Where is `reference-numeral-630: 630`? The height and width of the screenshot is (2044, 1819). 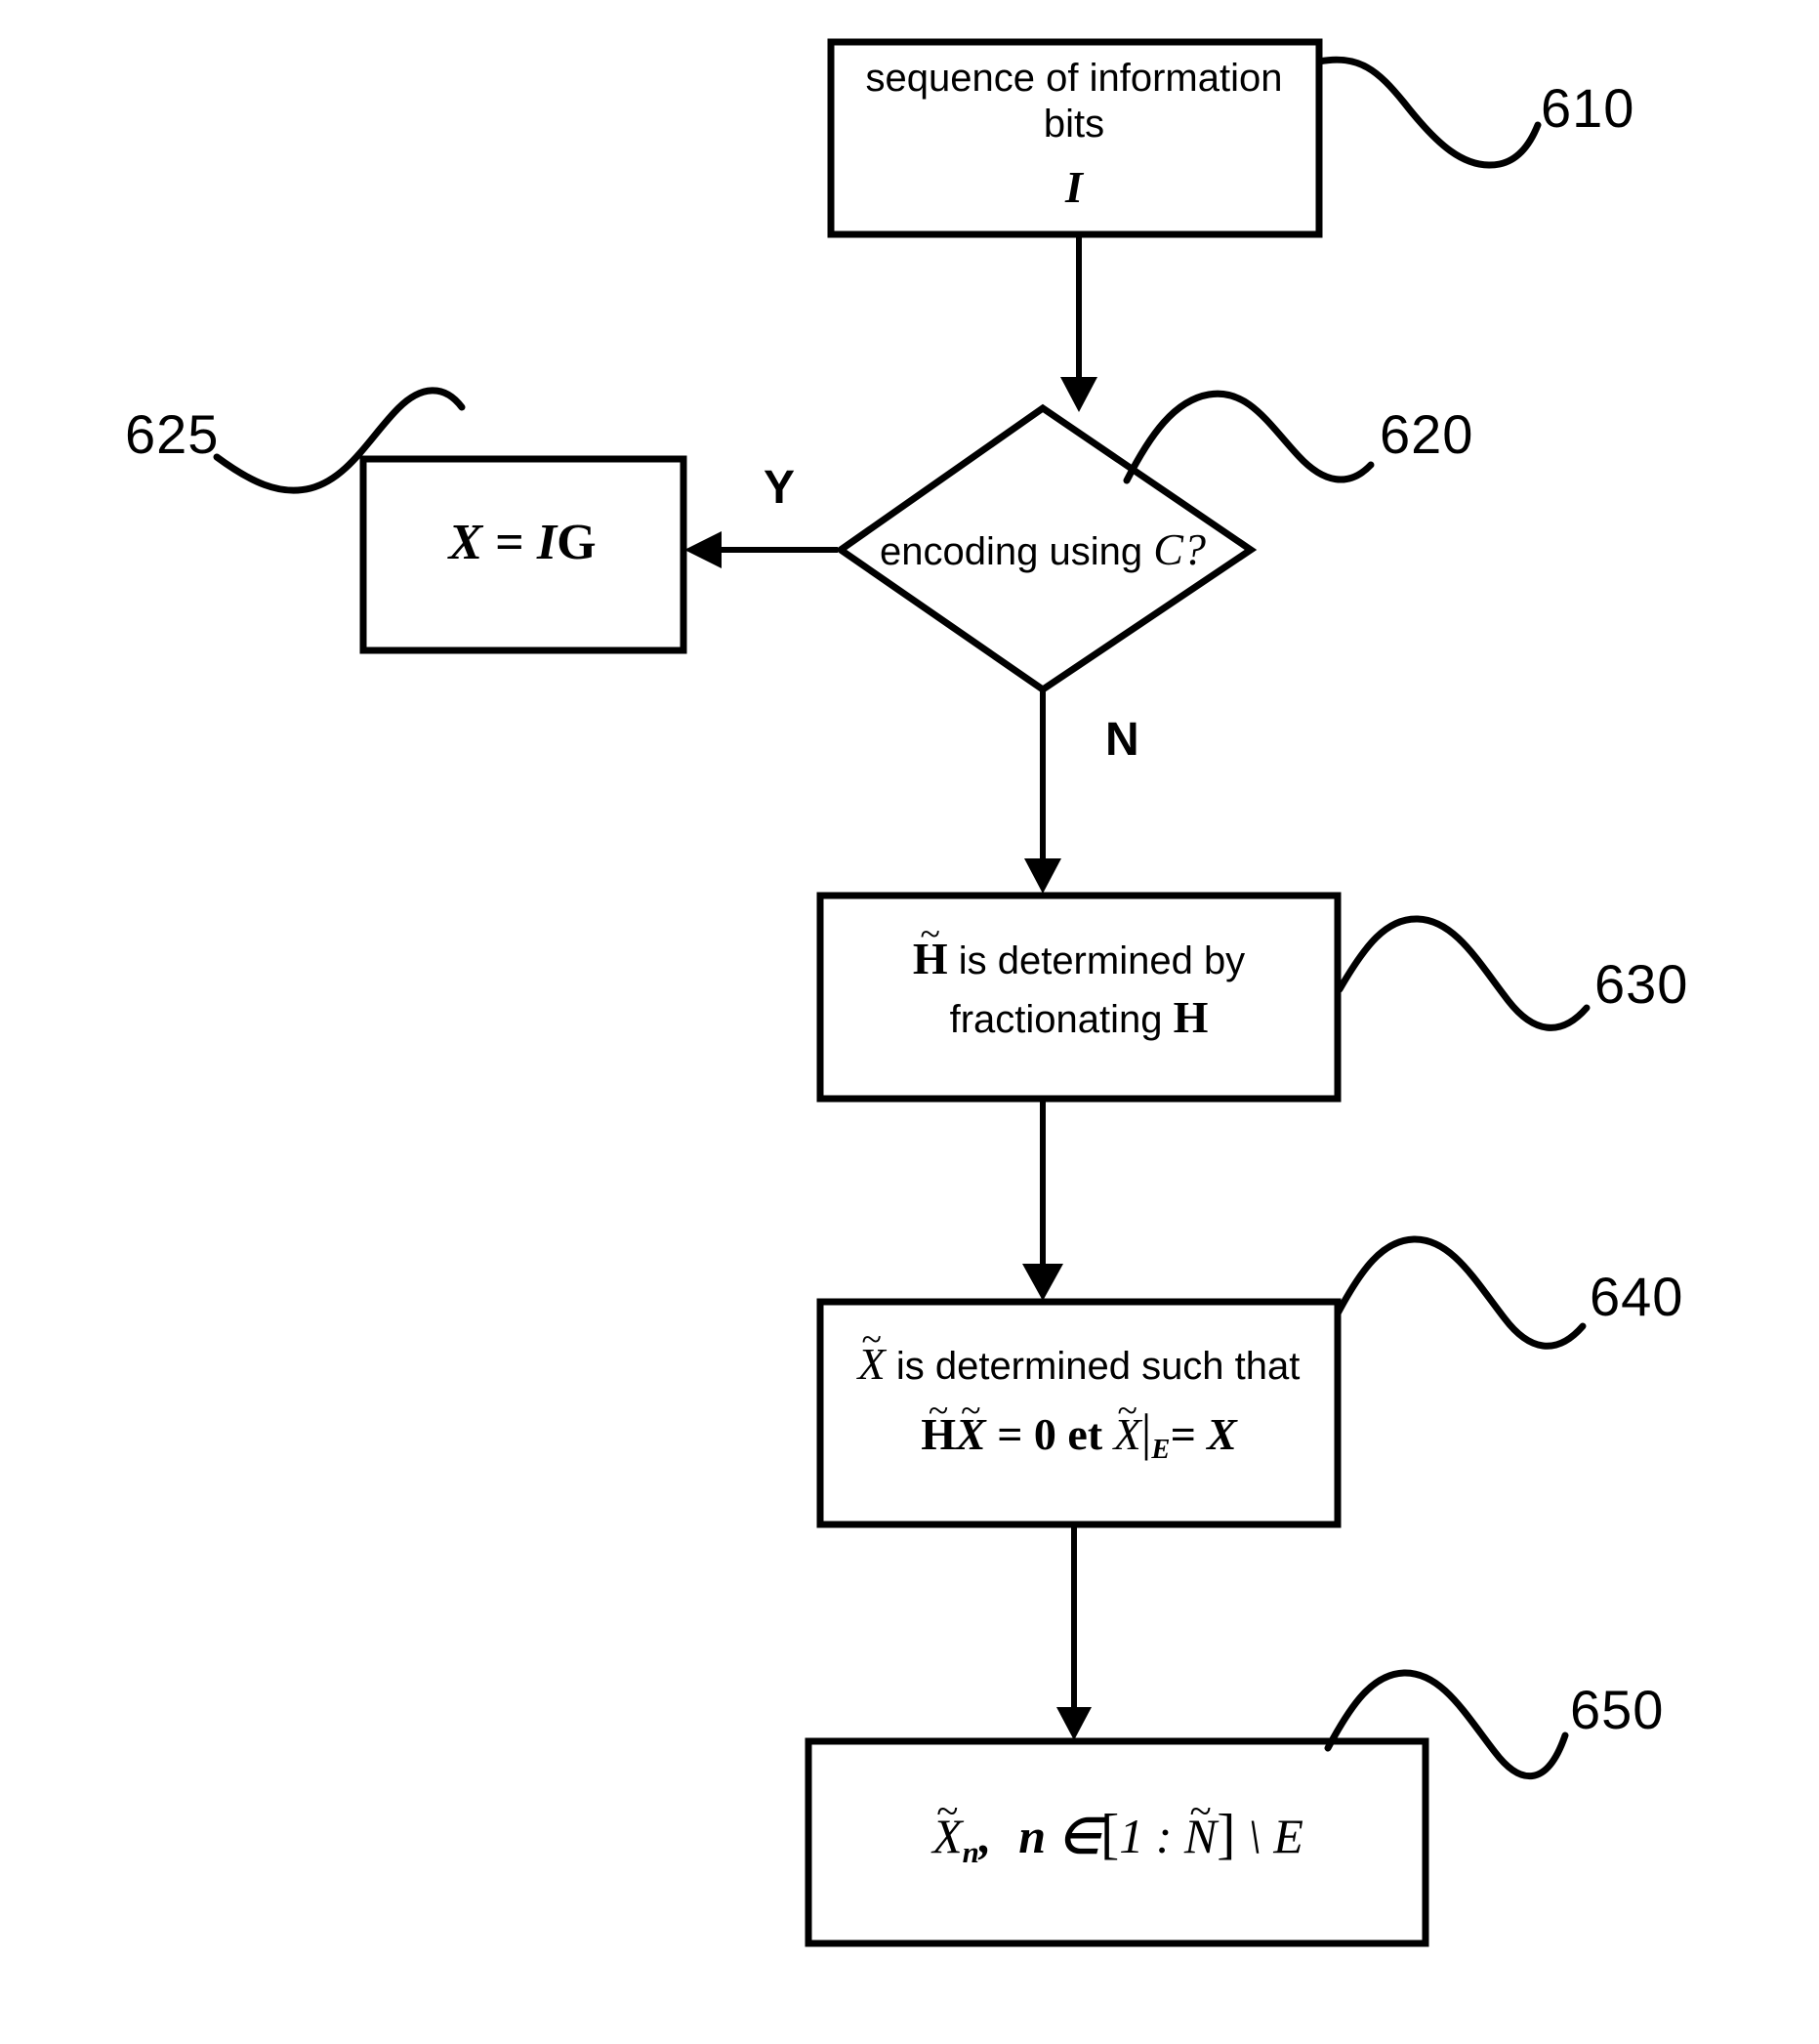
reference-numeral-630: 630 is located at coordinates (1641, 984).